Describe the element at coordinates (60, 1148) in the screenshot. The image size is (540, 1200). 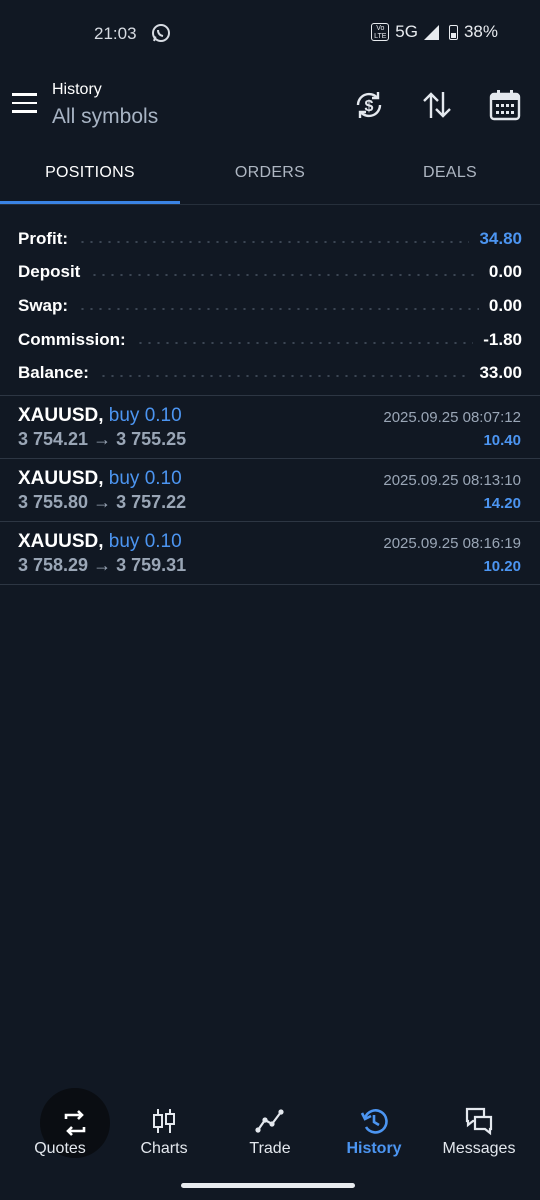
I see `nav-label: Quotes` at that location.